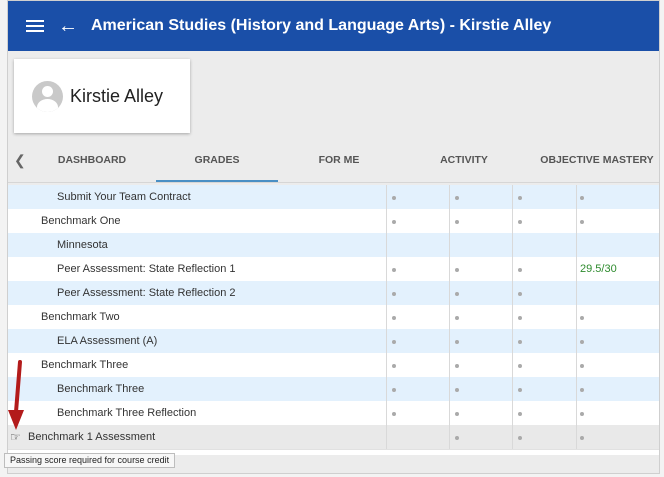  Describe the element at coordinates (333, 245) in the screenshot. I see `table-row: Minnesota` at that location.